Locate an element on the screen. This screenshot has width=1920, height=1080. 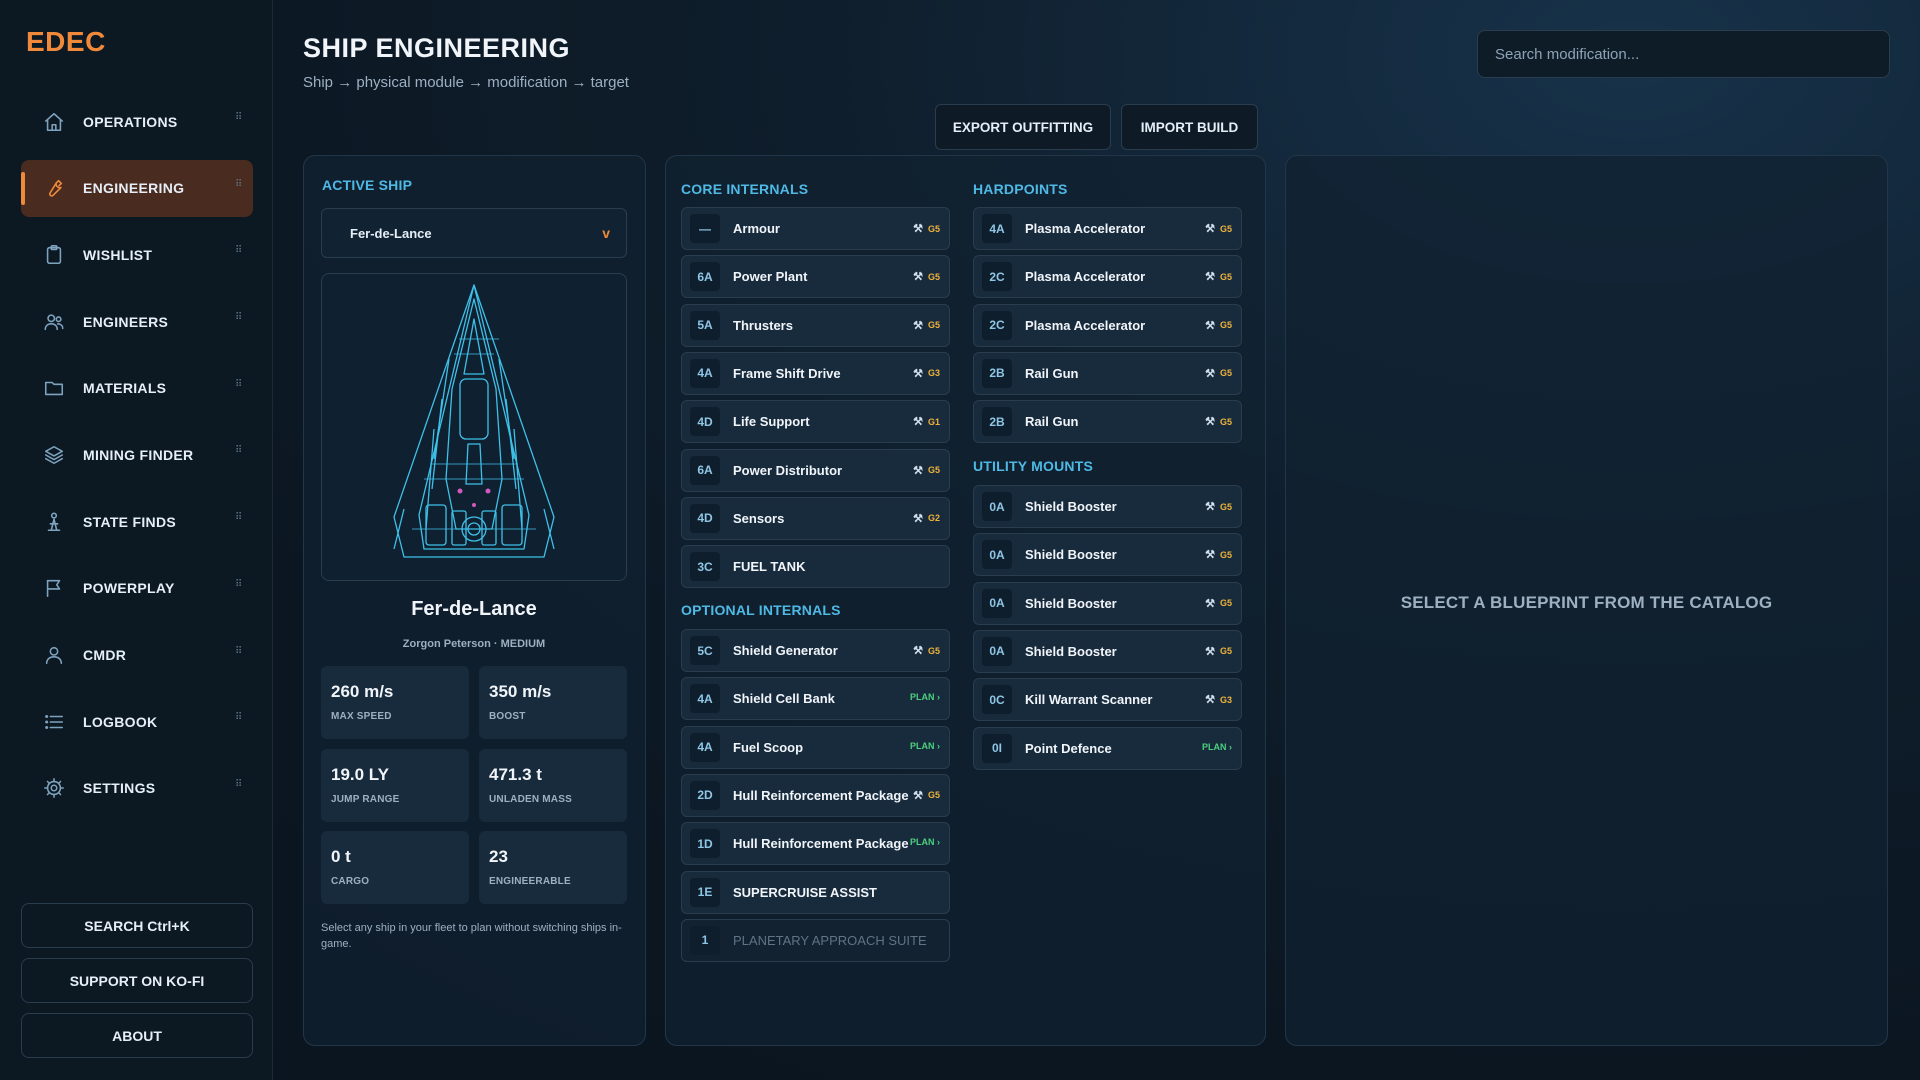
user-icon is located at coordinates (54, 655).